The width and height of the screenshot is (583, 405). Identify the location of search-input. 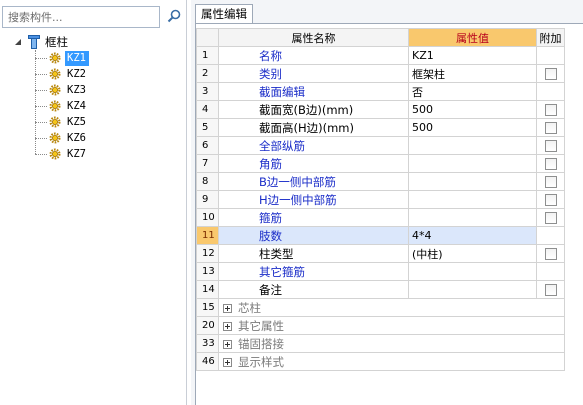
(81, 17).